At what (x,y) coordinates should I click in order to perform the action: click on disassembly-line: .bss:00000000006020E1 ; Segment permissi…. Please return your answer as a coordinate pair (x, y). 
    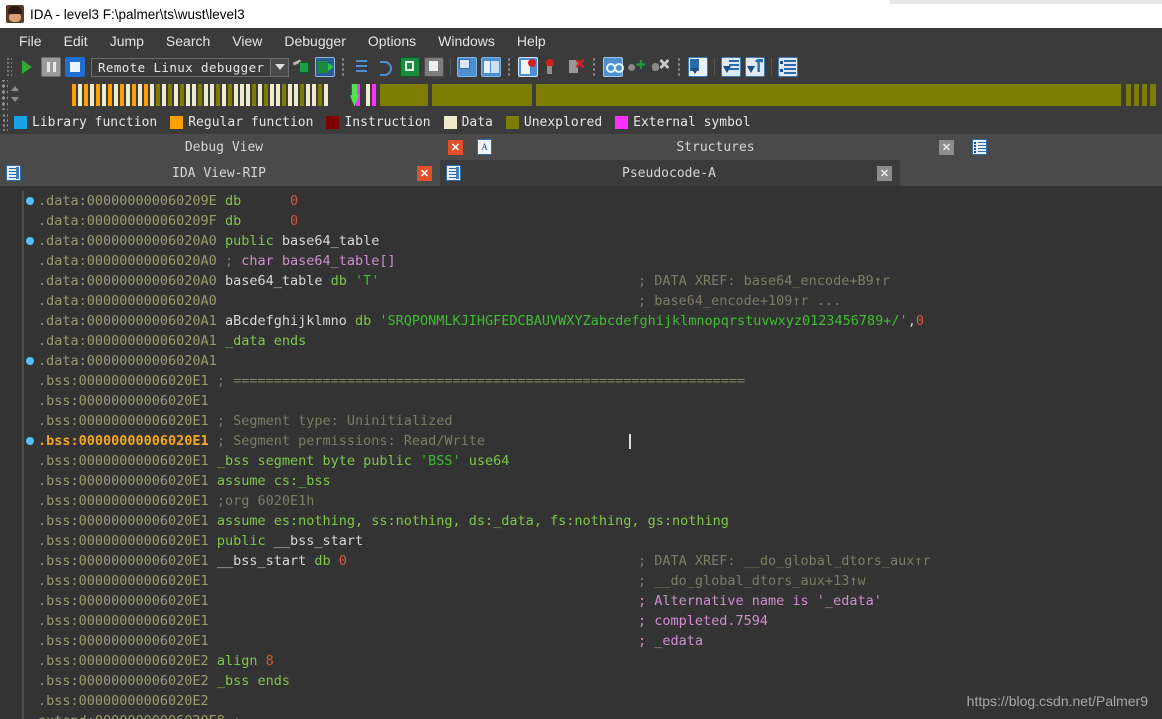
    Looking at the image, I should click on (600, 441).